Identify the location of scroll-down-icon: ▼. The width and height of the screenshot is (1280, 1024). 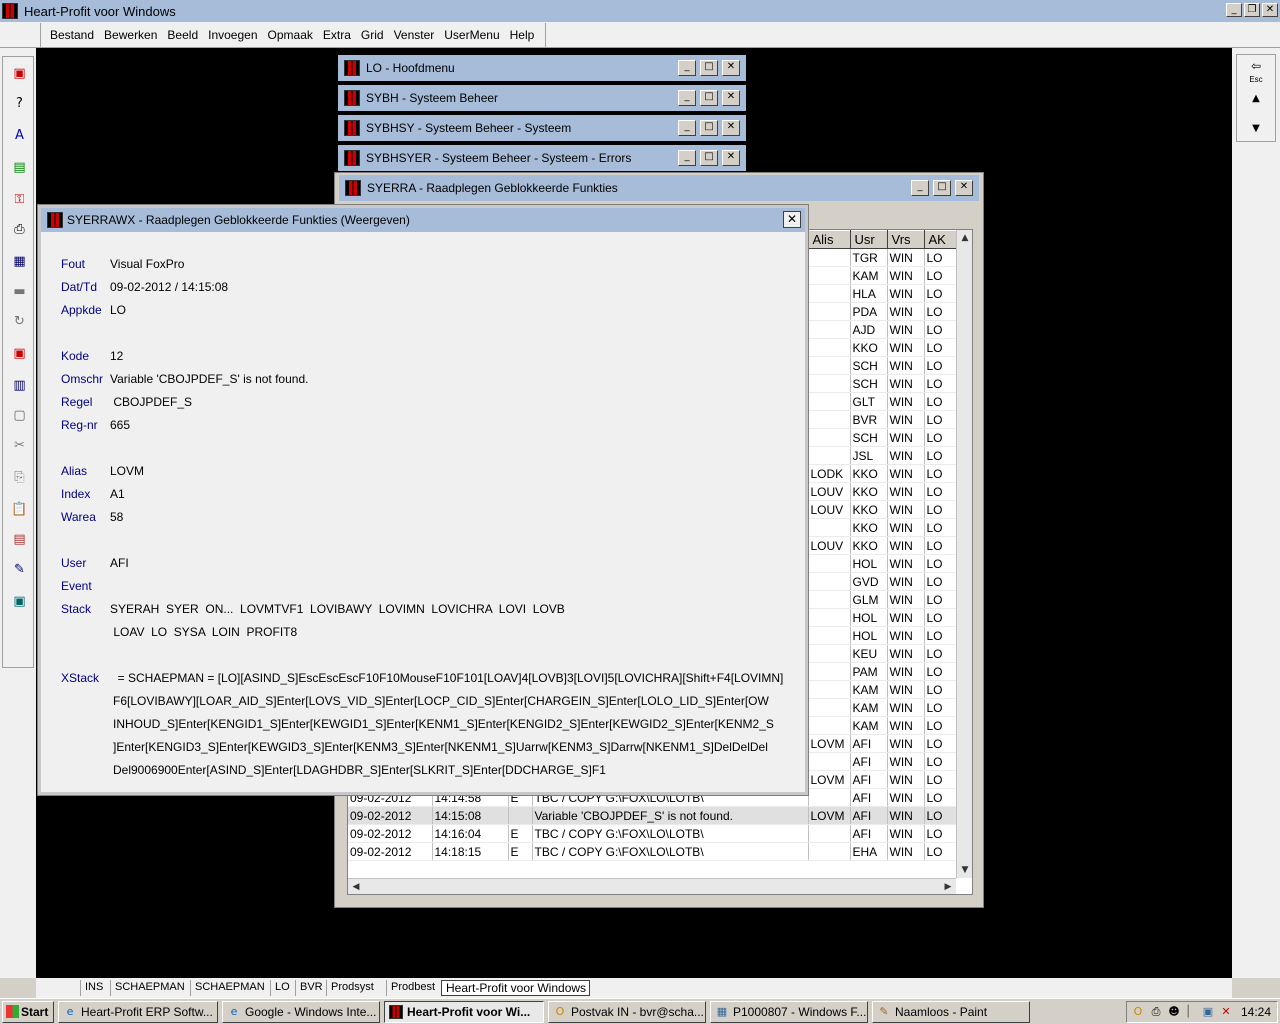
(1256, 128).